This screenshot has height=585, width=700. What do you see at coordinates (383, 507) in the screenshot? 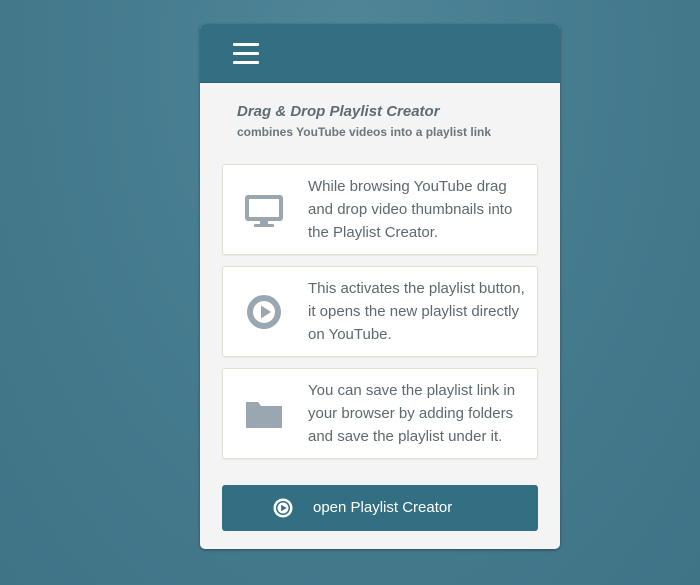
I see `open-button-label: open Playlist Creator` at bounding box center [383, 507].